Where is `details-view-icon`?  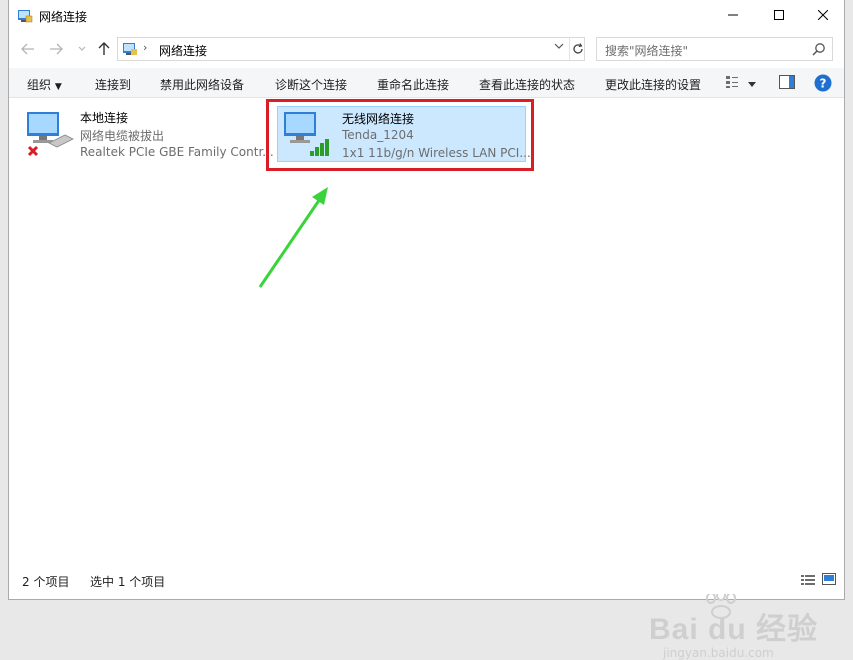 details-view-icon is located at coordinates (808, 580).